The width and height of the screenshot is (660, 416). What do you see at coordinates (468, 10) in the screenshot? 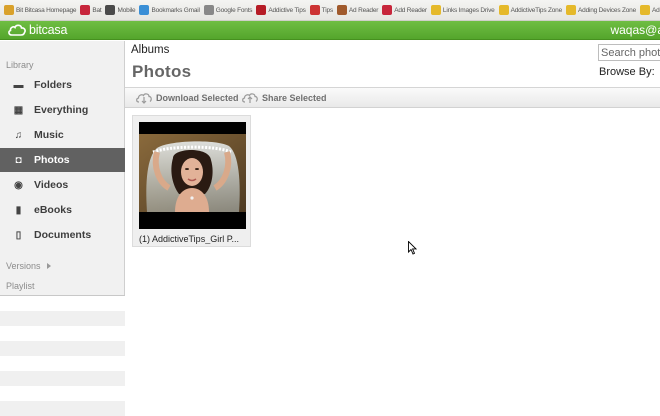
I see `bookmark-label: Links Images Drive` at bounding box center [468, 10].